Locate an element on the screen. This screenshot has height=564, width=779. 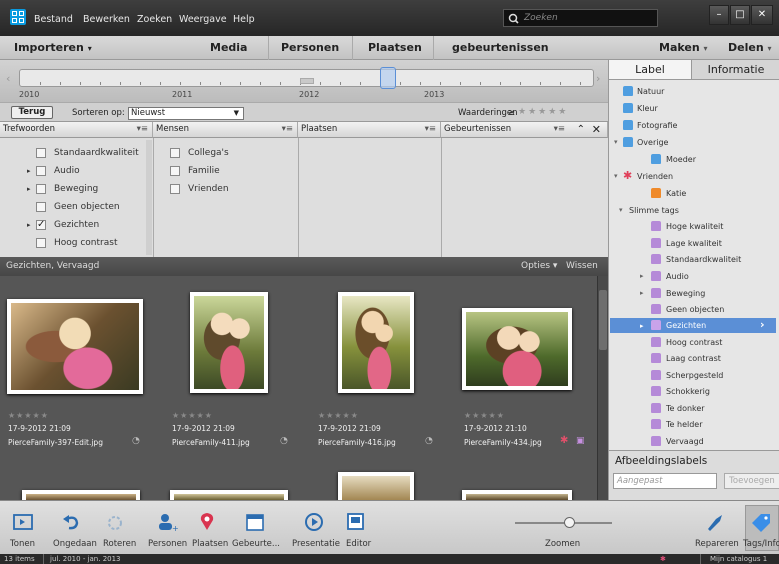
keyword-hoog-contrast: Hoog contrast is located at coordinates (85, 243).